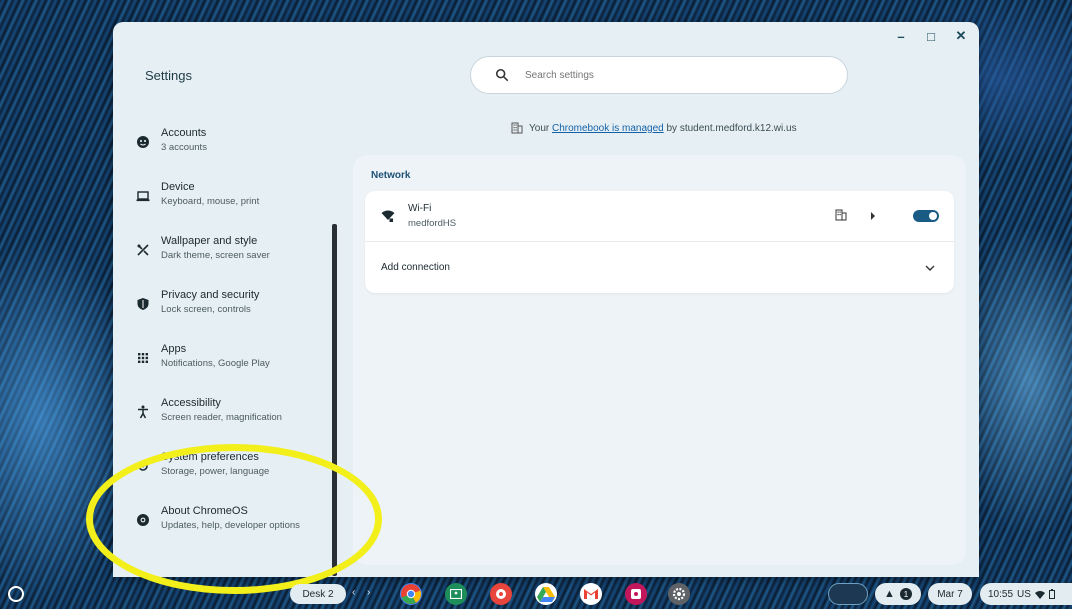 The width and height of the screenshot is (1072, 609). What do you see at coordinates (679, 594) in the screenshot?
I see `settings-icon` at bounding box center [679, 594].